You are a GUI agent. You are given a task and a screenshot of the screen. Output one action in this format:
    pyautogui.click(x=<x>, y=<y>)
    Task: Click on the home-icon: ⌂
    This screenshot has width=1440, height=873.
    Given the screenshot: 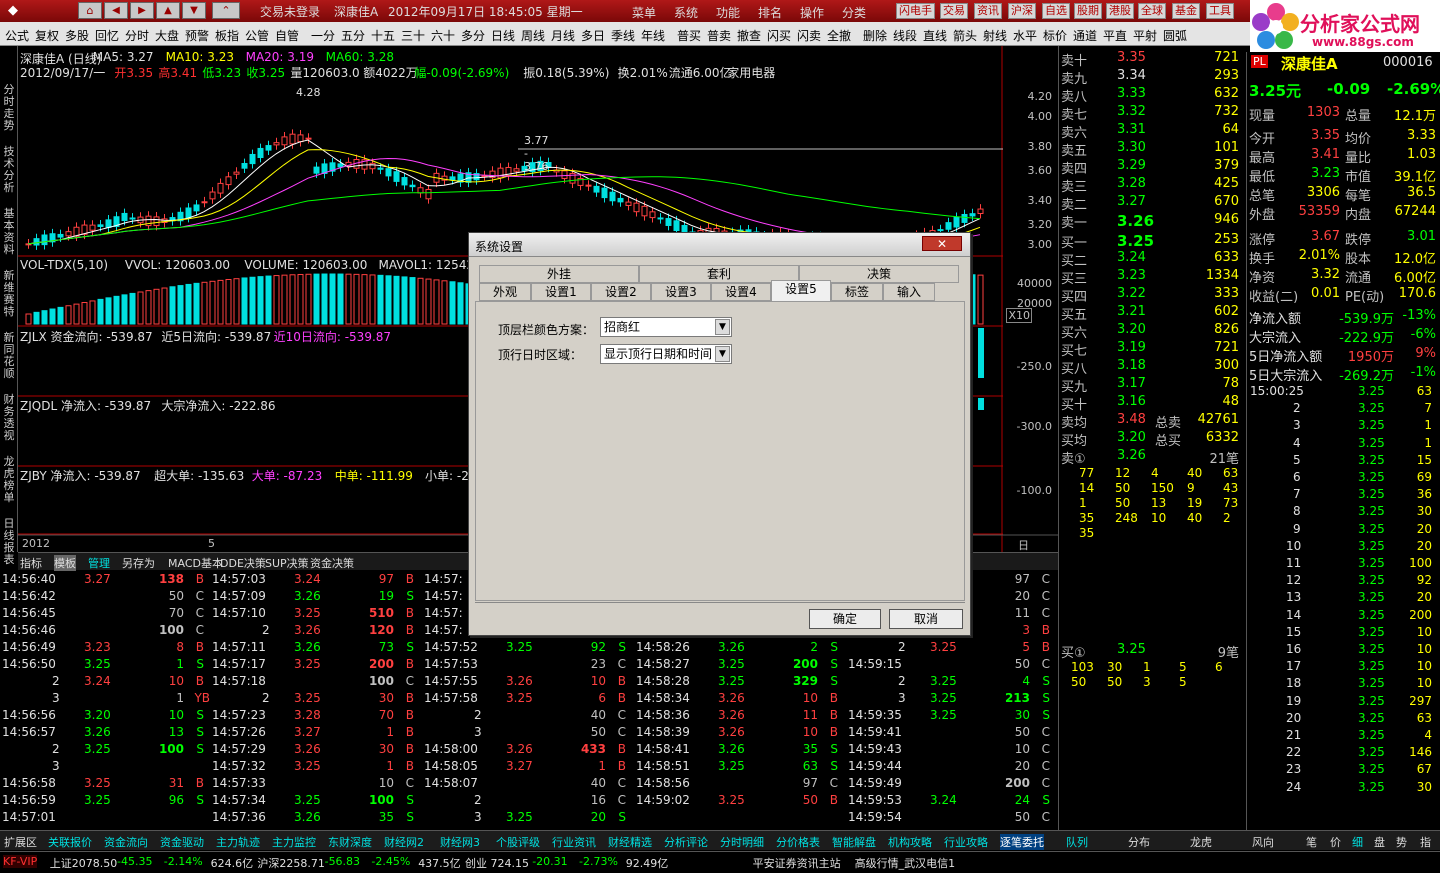 What is the action you would take?
    pyautogui.click(x=90, y=10)
    